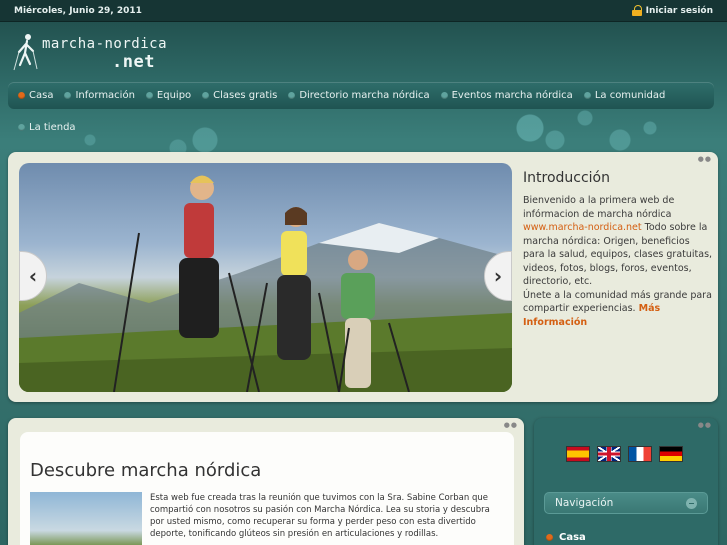 Image resolution: width=727 pixels, height=545 pixels. I want to click on article-image, so click(86, 518).